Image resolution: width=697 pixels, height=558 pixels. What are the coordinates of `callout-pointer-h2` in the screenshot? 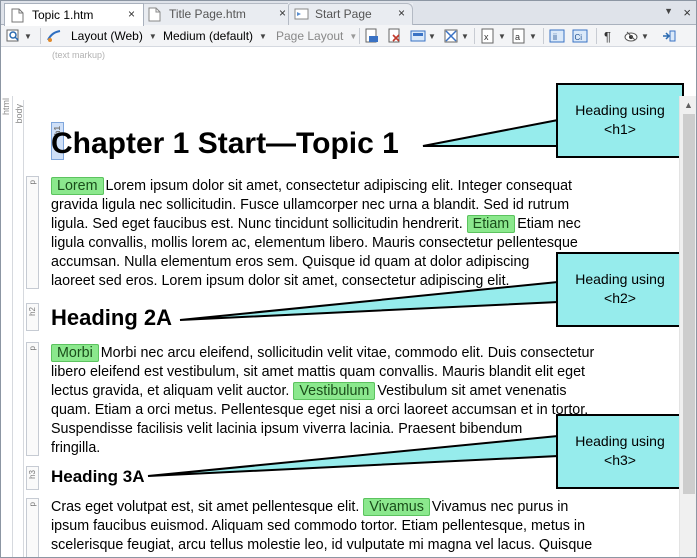 It's located at (369, 300).